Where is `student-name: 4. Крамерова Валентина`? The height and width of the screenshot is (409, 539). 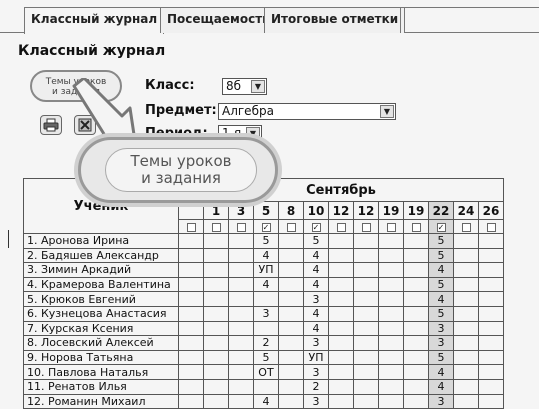
student-name: 4. Крамерова Валентина is located at coordinates (101, 284).